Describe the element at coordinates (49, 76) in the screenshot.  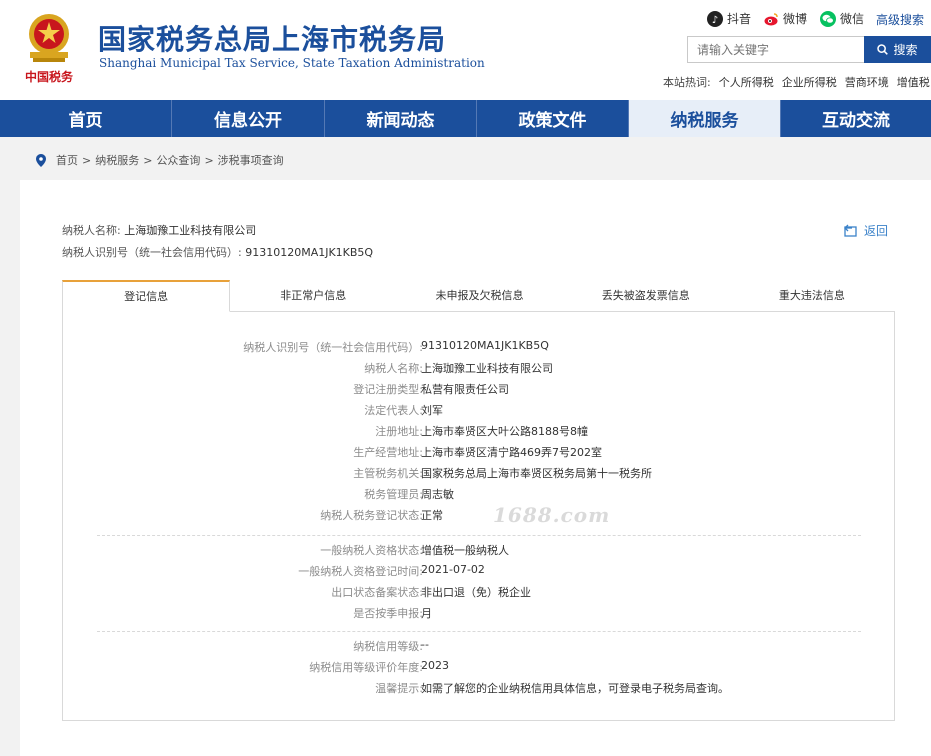
I see `emblem-caption: 中国税务` at that location.